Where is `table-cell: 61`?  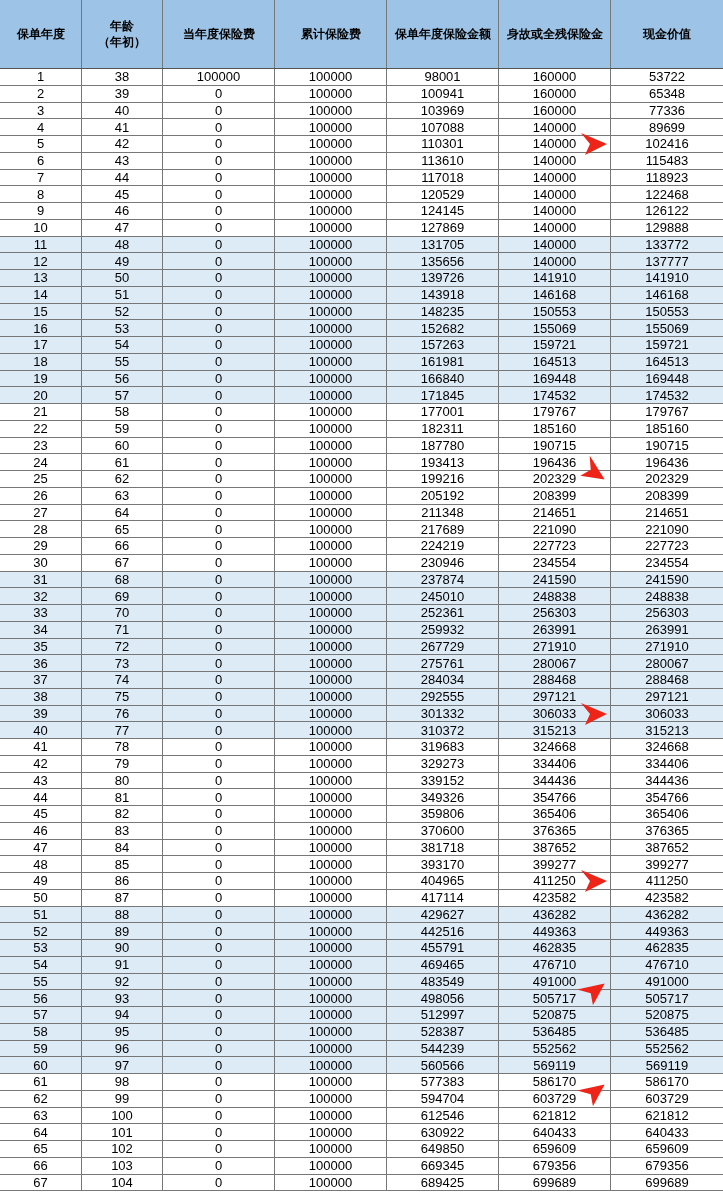 table-cell: 61 is located at coordinates (122, 462).